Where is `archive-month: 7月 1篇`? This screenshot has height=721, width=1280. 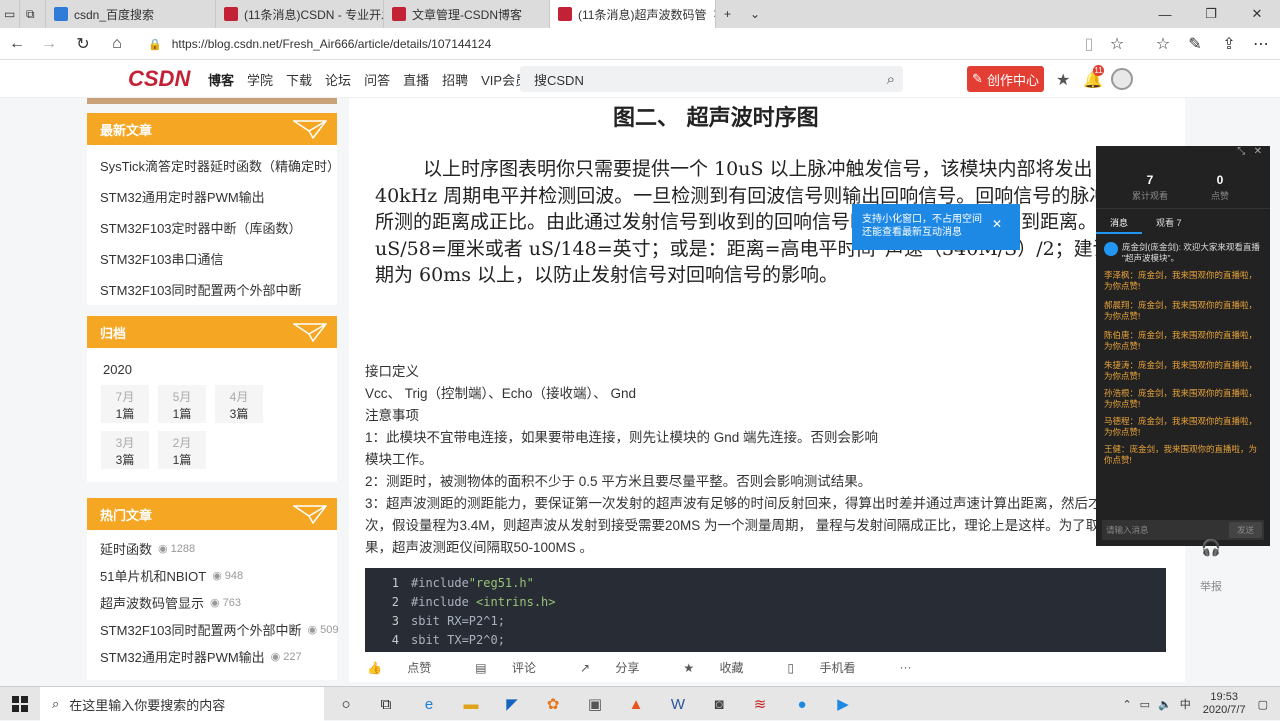 archive-month: 7月 1篇 is located at coordinates (125, 404).